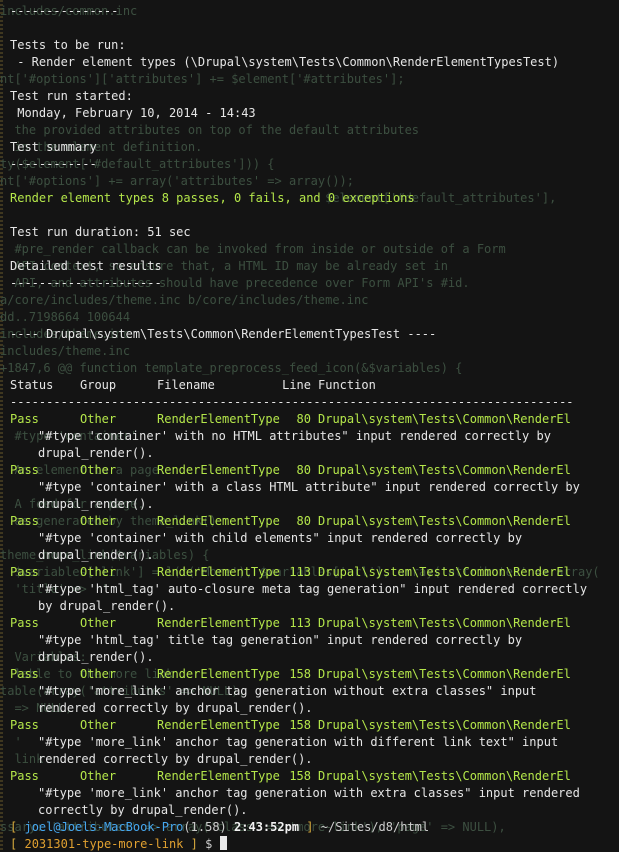 The height and width of the screenshot is (852, 619). I want to click on output-line: Test run duration: 51 sec, so click(100, 232).